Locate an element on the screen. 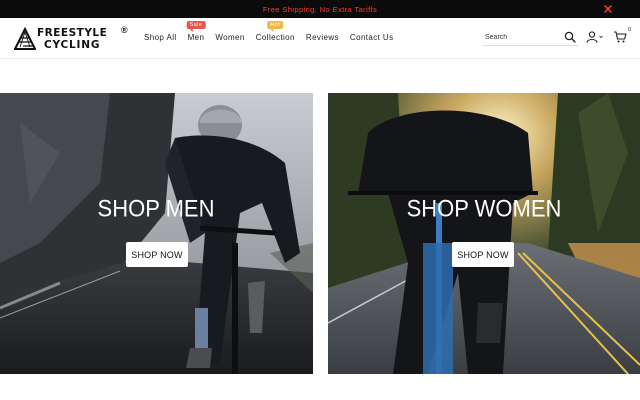 Image resolution: width=640 pixels, height=400 pixels. banner-title: SHOP MEN is located at coordinates (156, 208).